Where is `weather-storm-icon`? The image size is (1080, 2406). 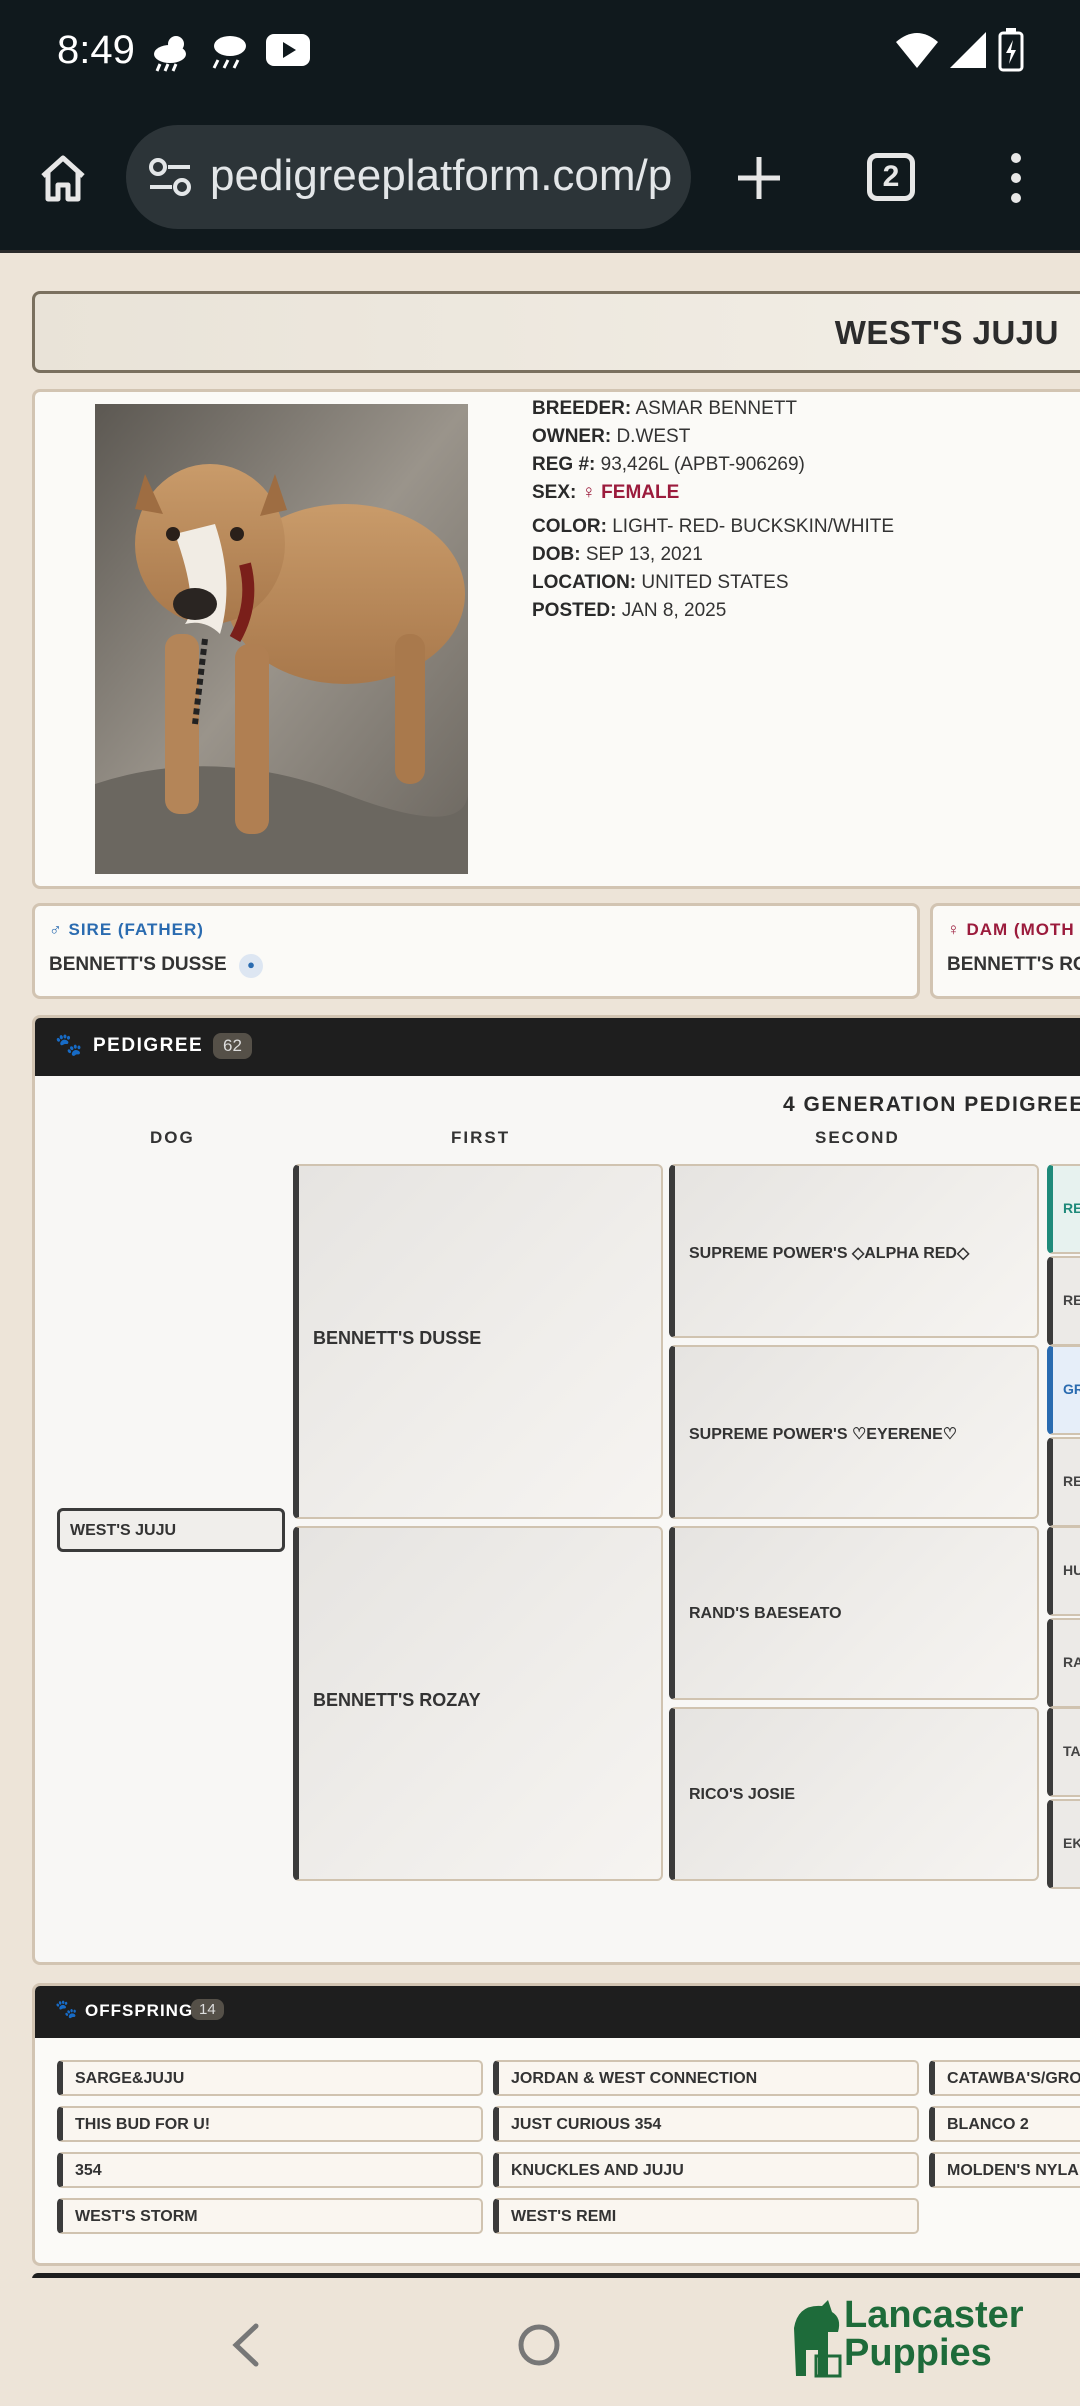 weather-storm-icon is located at coordinates (229, 52).